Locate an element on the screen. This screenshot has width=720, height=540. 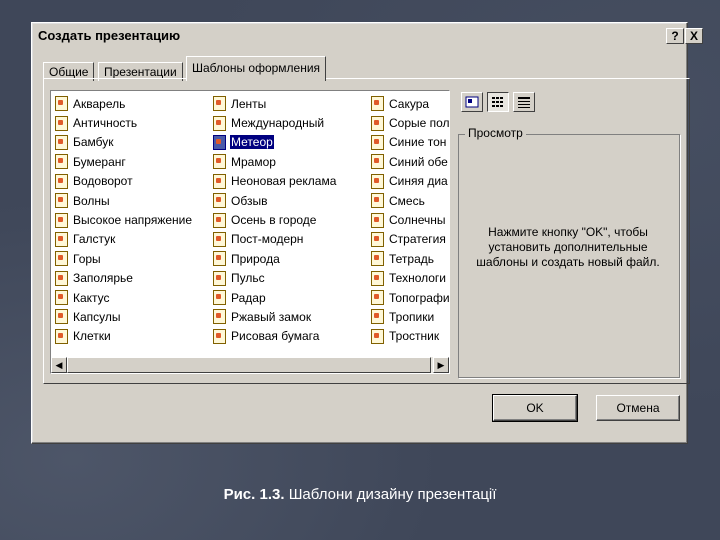
template-item: Высокое напряжение is located at coordinates (124, 219).